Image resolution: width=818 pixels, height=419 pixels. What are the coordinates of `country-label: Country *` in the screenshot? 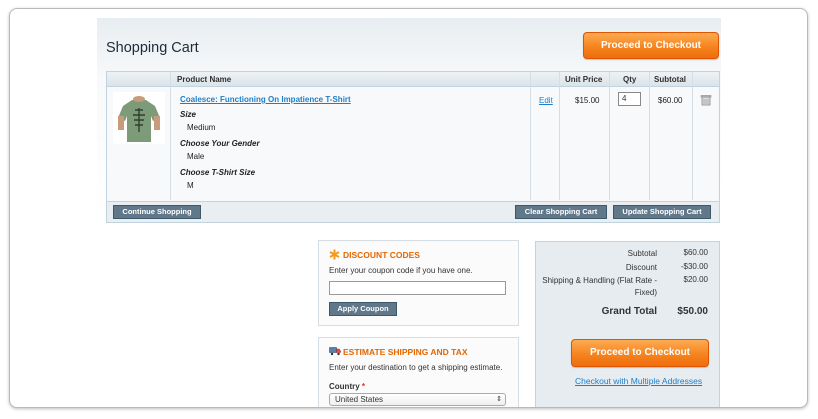 It's located at (347, 386).